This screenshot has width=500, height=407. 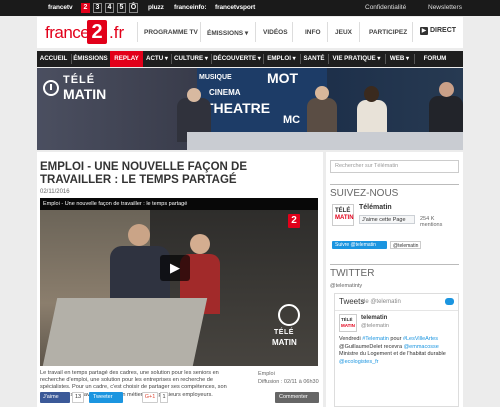 What do you see at coordinates (314, 59) in the screenshot?
I see `section-tab-sante: SANTÉ` at bounding box center [314, 59].